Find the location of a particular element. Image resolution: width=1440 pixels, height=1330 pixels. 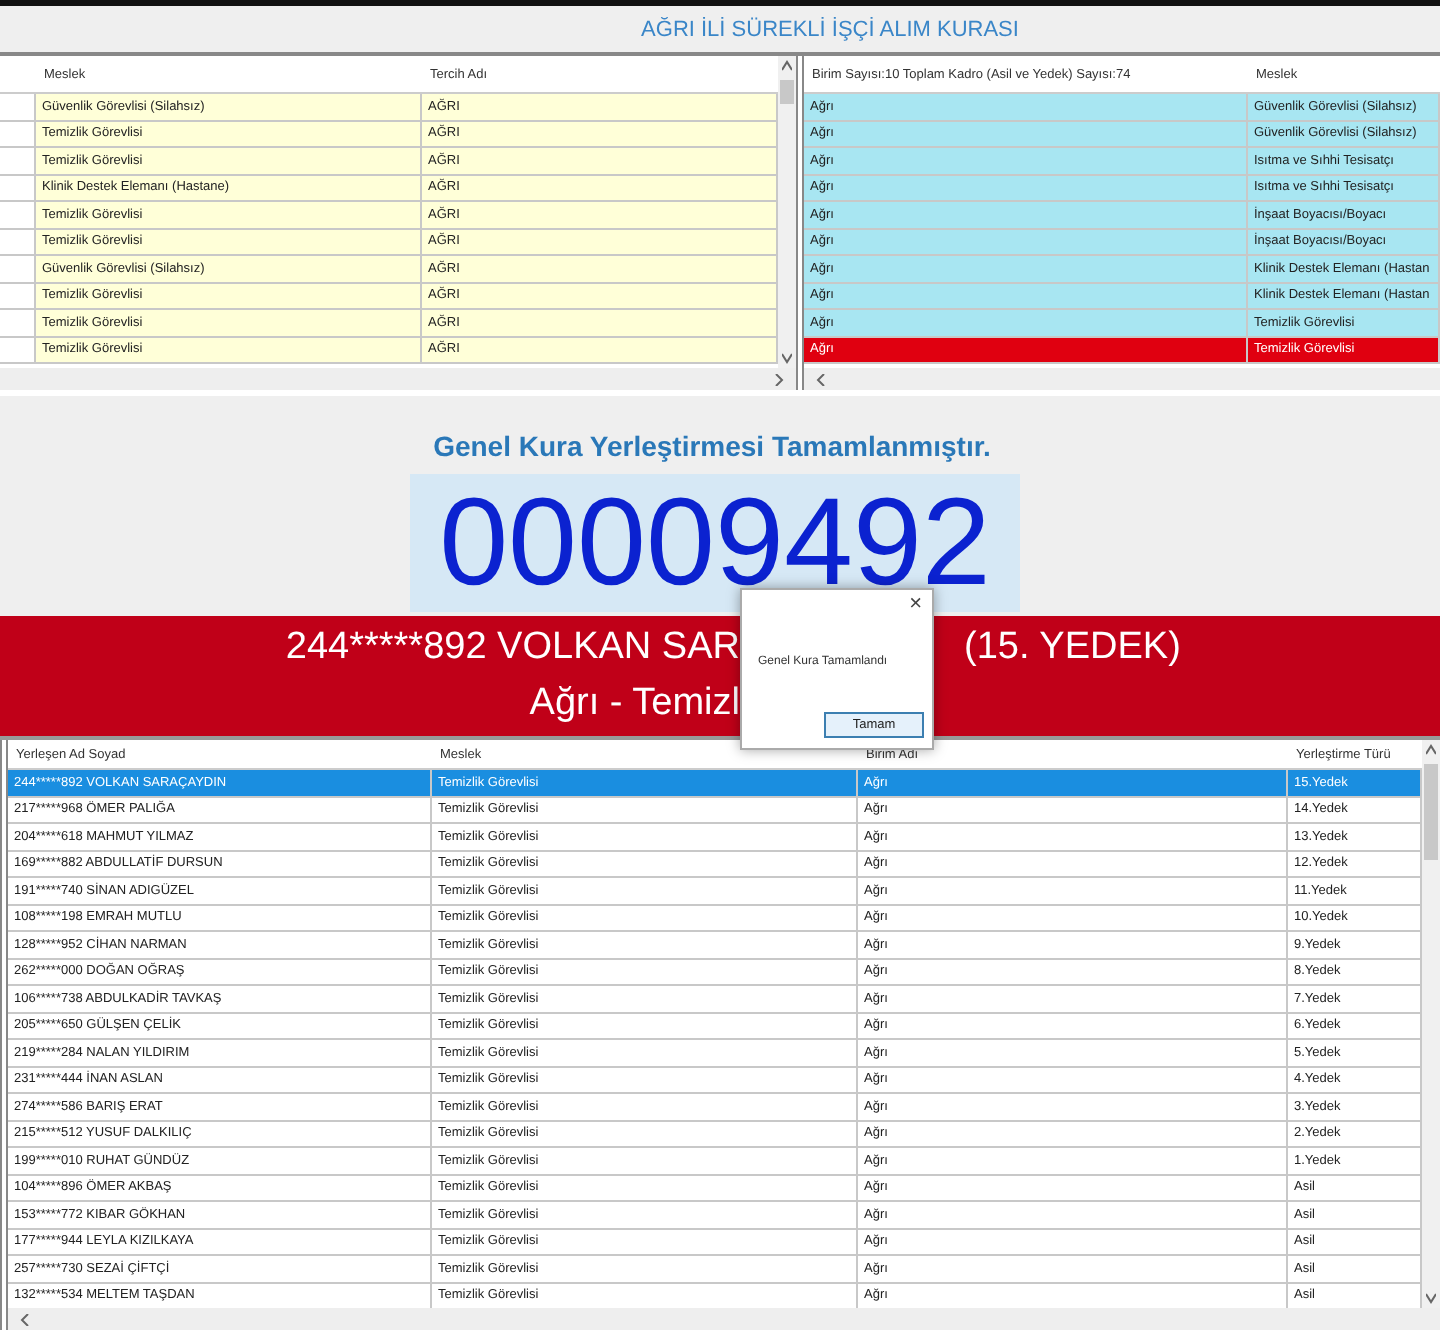

status-heading: Genel Kura Yerleştirmesi Tamamlanmıştır. is located at coordinates (712, 446).